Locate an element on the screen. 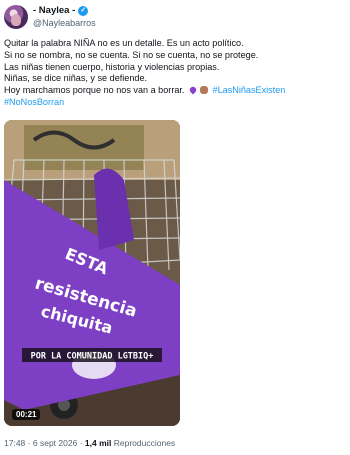 Image resolution: width=350 pixels, height=455 pixels. hashtag-las-ninas-existen: #LasNiñasExisten is located at coordinates (249, 90).